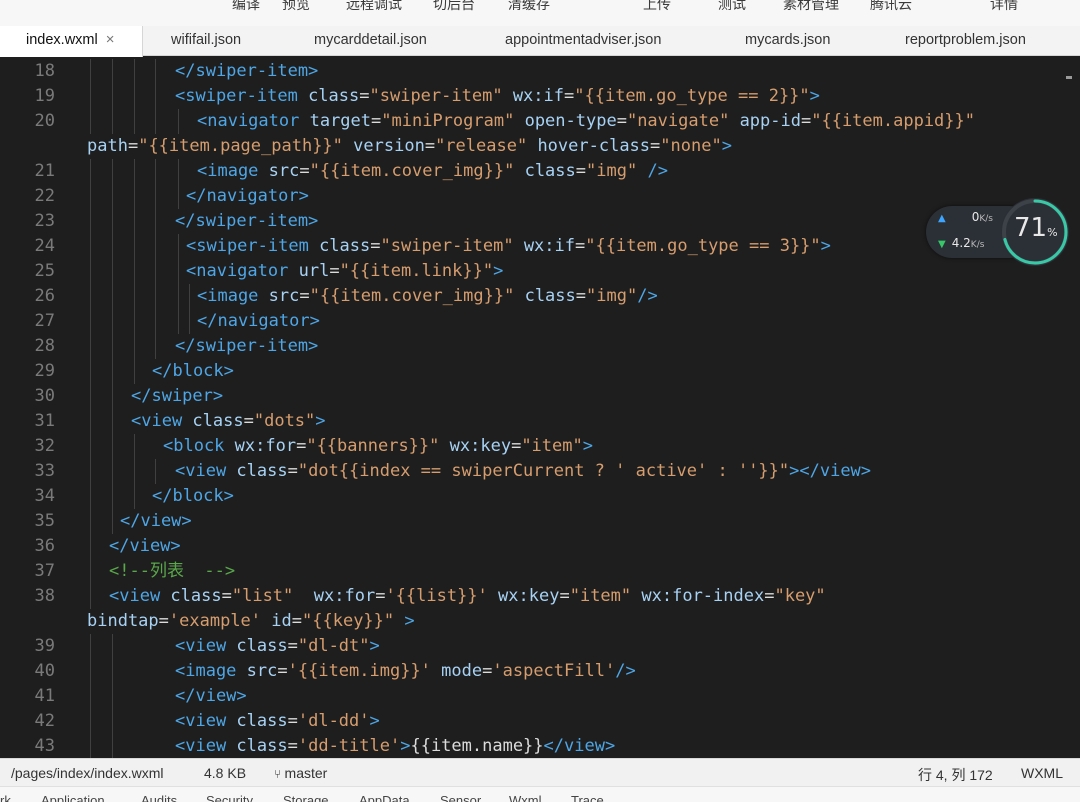 The image size is (1080, 802). What do you see at coordinates (787, 41) in the screenshot?
I see `tab-mycards-json: mycards.json` at bounding box center [787, 41].